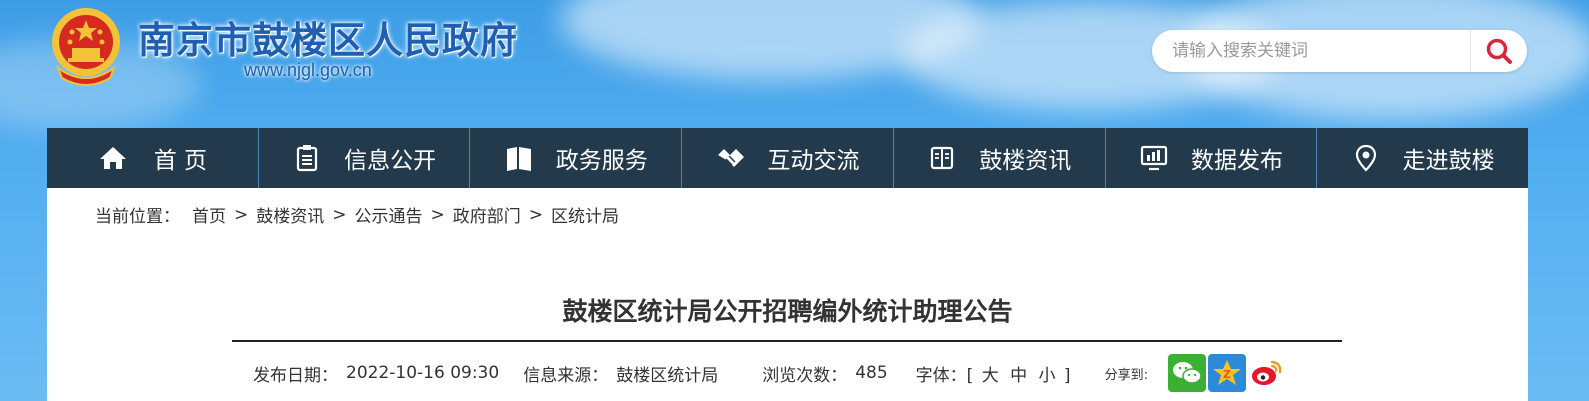  Describe the element at coordinates (1025, 161) in the screenshot. I see `nav-item-label: 鼓楼资讯` at that location.